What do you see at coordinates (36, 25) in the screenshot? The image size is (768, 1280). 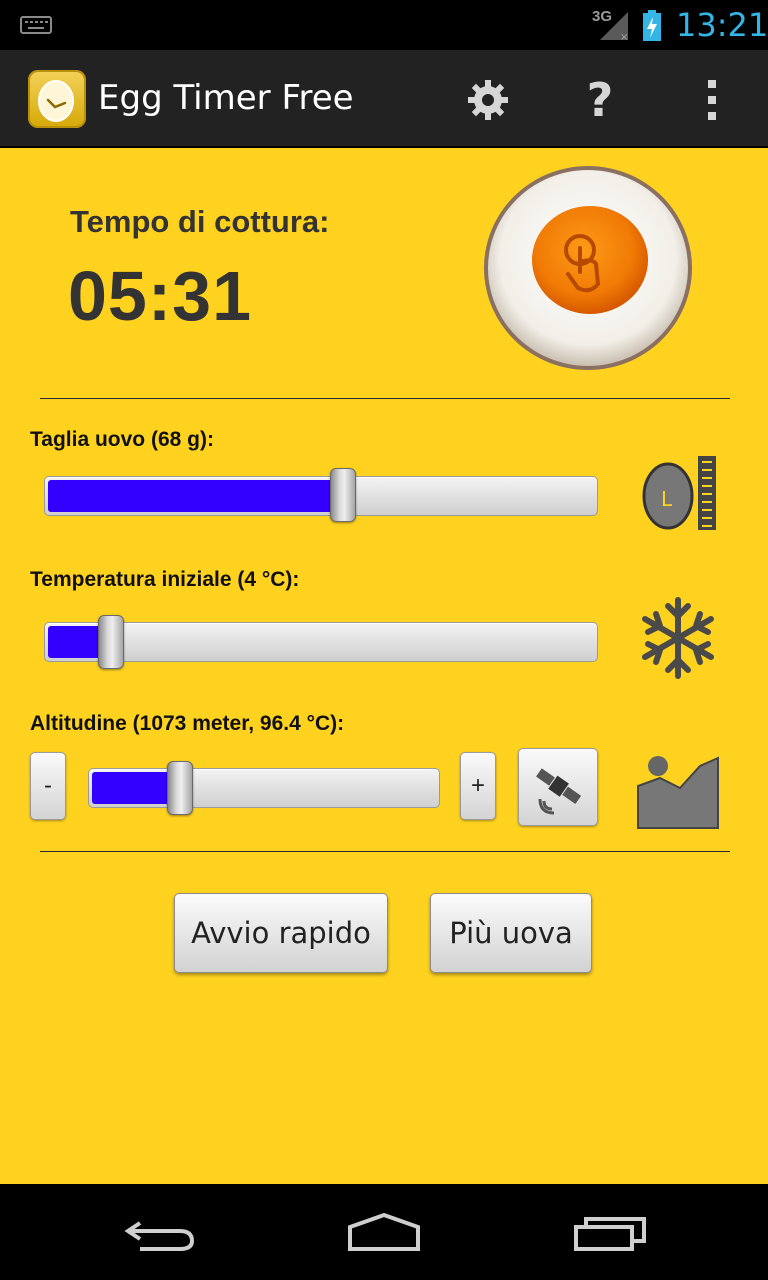 I see `keyboard-icon` at bounding box center [36, 25].